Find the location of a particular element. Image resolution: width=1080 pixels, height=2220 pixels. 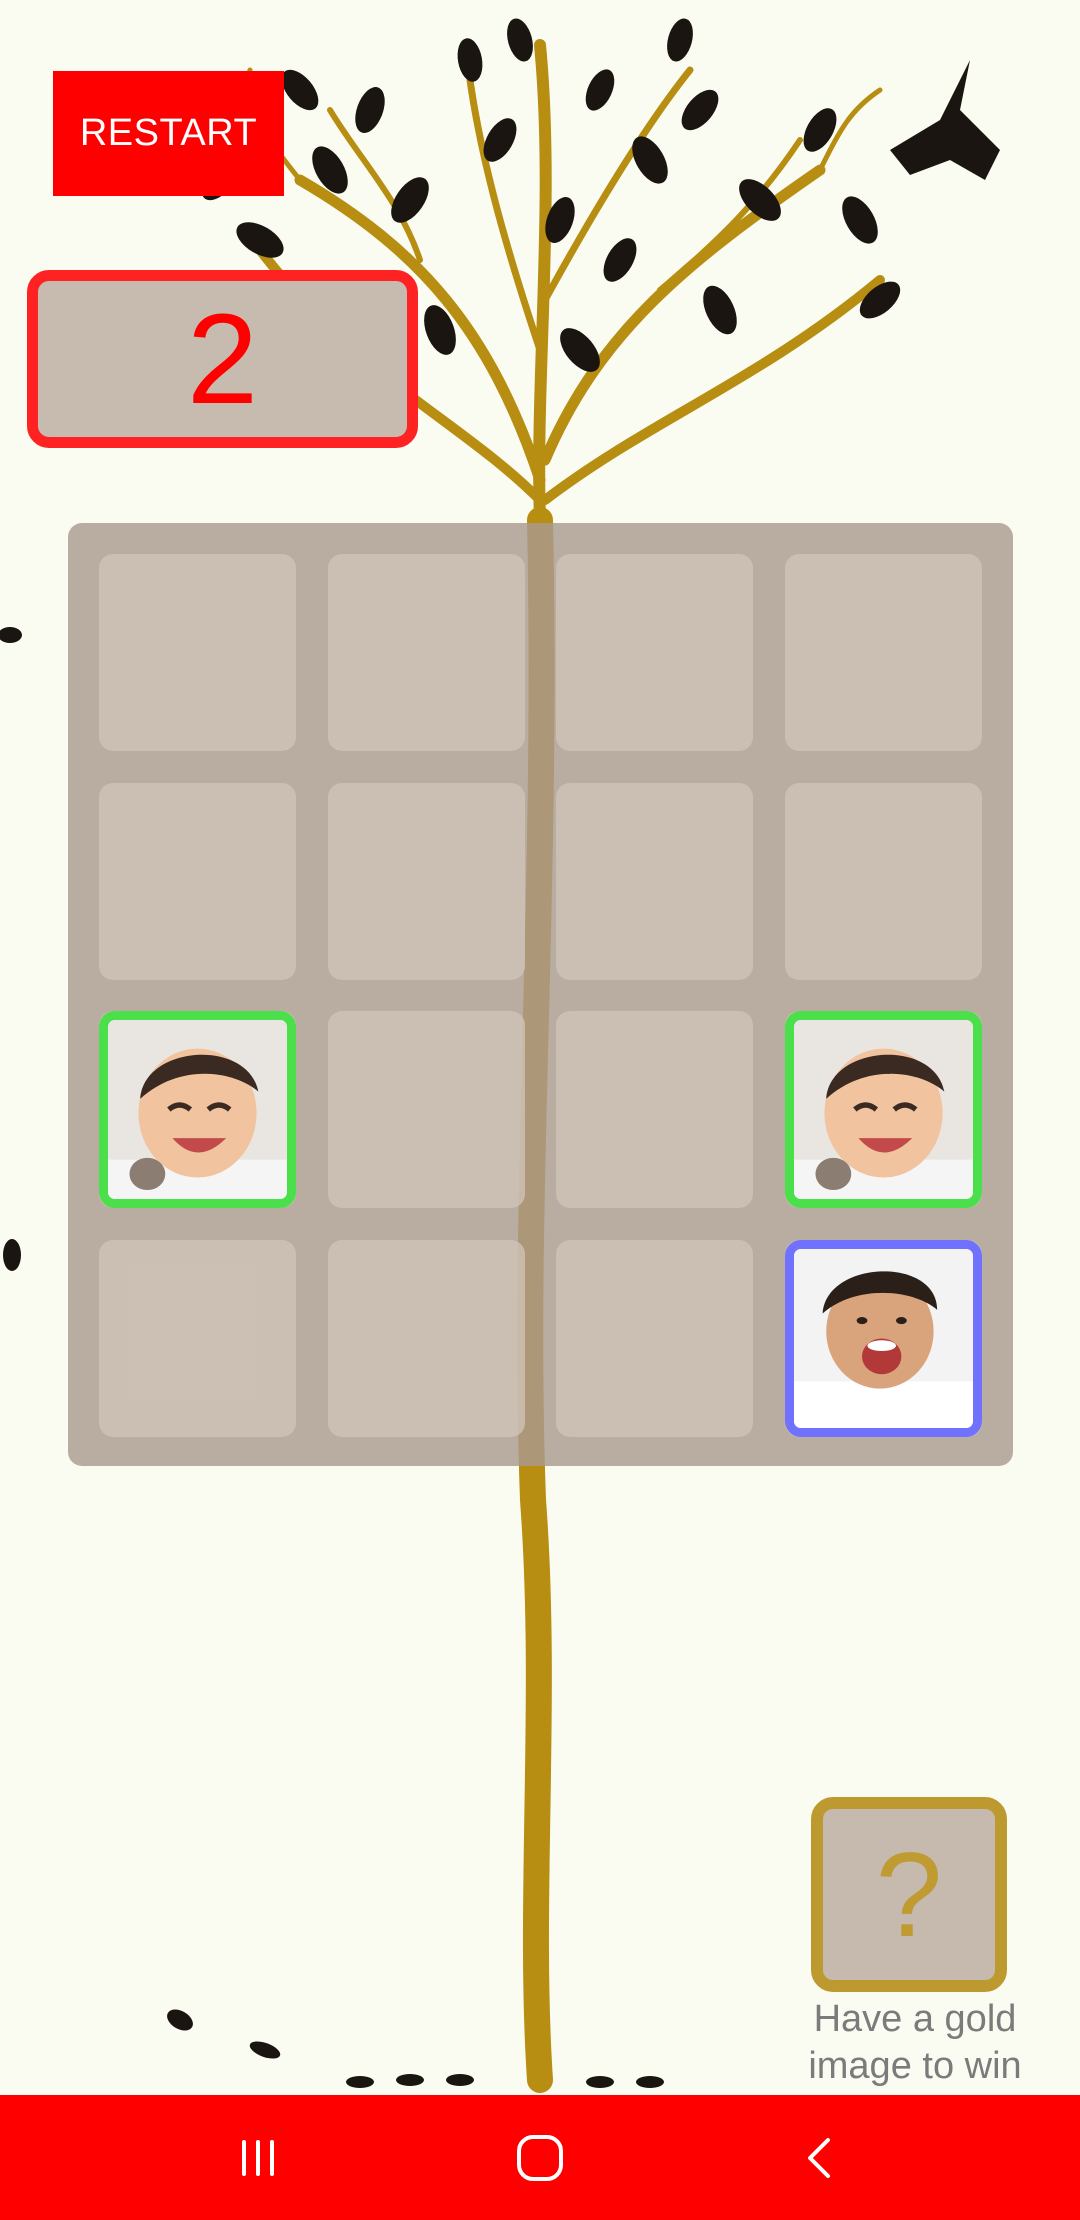

hint-text: Have a gold image to win is located at coordinates (915, 2042).